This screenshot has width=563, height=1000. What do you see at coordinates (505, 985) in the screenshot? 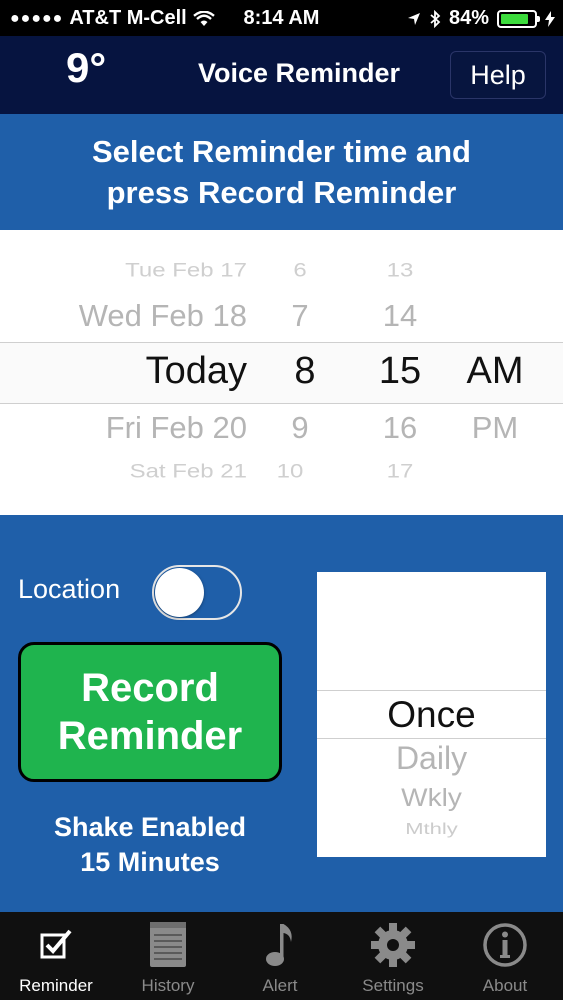
I see `tab-about-label: About` at bounding box center [505, 985].